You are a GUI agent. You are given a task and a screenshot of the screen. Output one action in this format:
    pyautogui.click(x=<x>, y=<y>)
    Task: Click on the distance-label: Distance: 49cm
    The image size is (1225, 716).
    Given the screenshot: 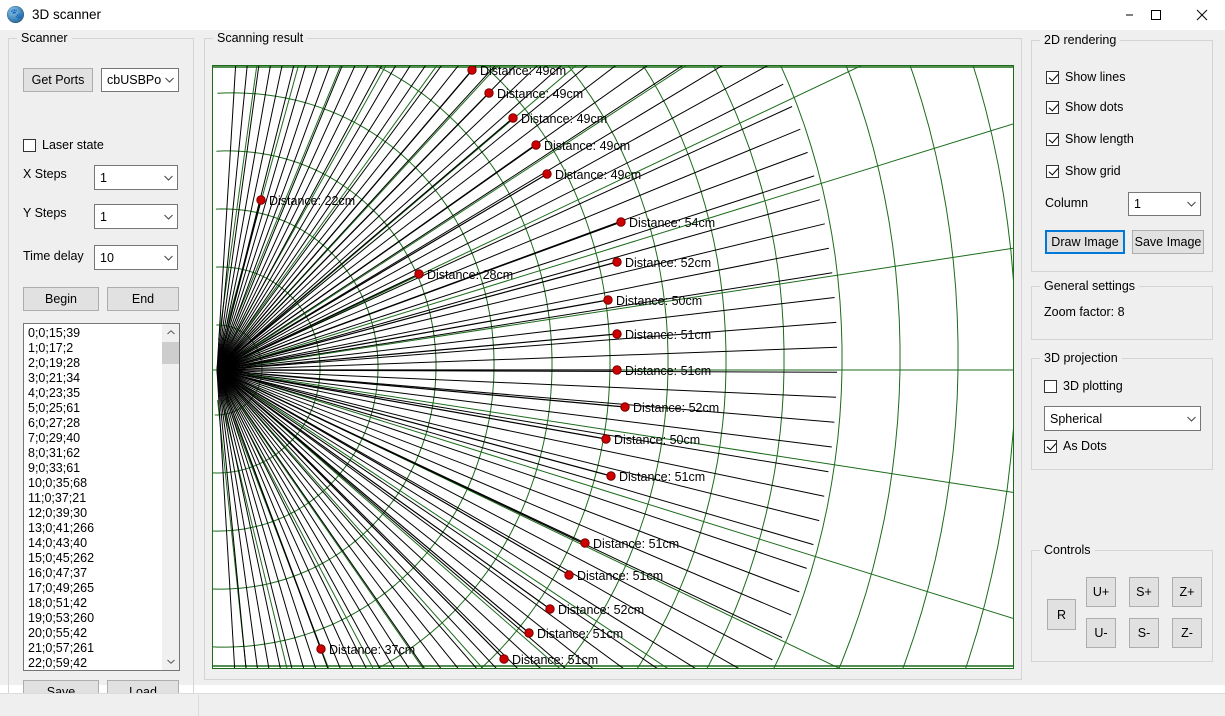 What is the action you would take?
    pyautogui.click(x=598, y=175)
    